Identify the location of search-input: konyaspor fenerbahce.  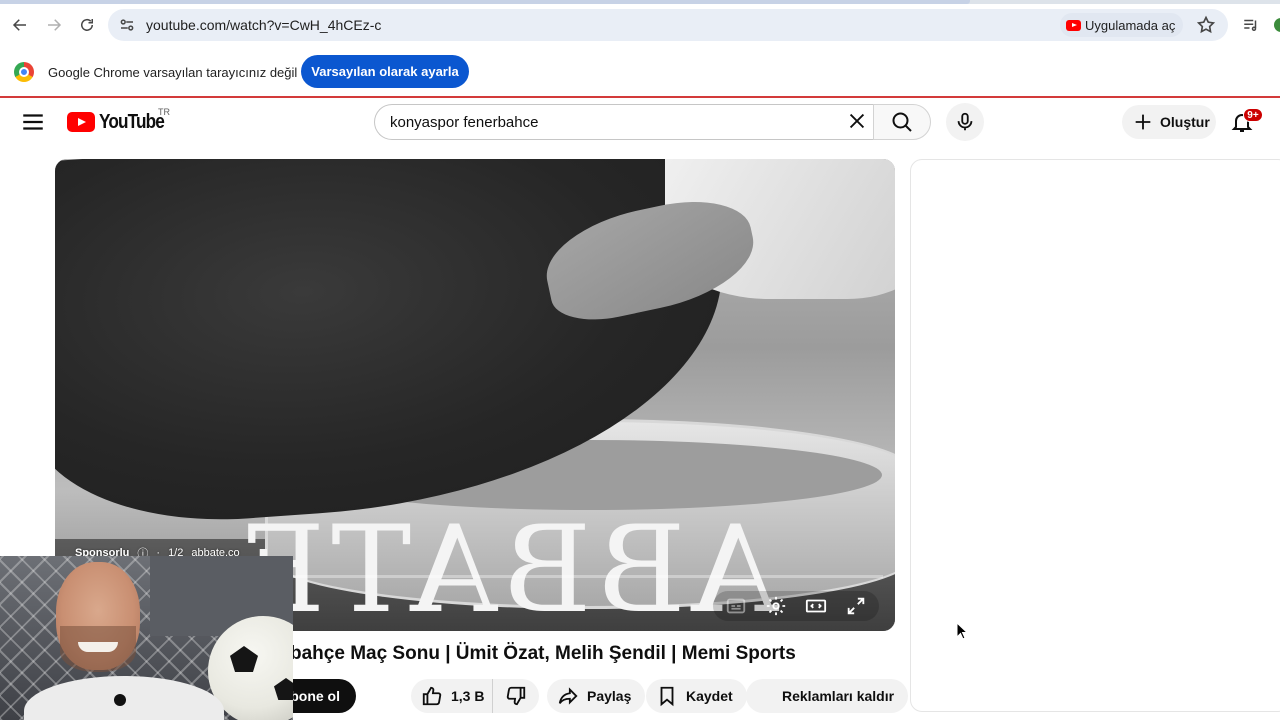
(624, 122).